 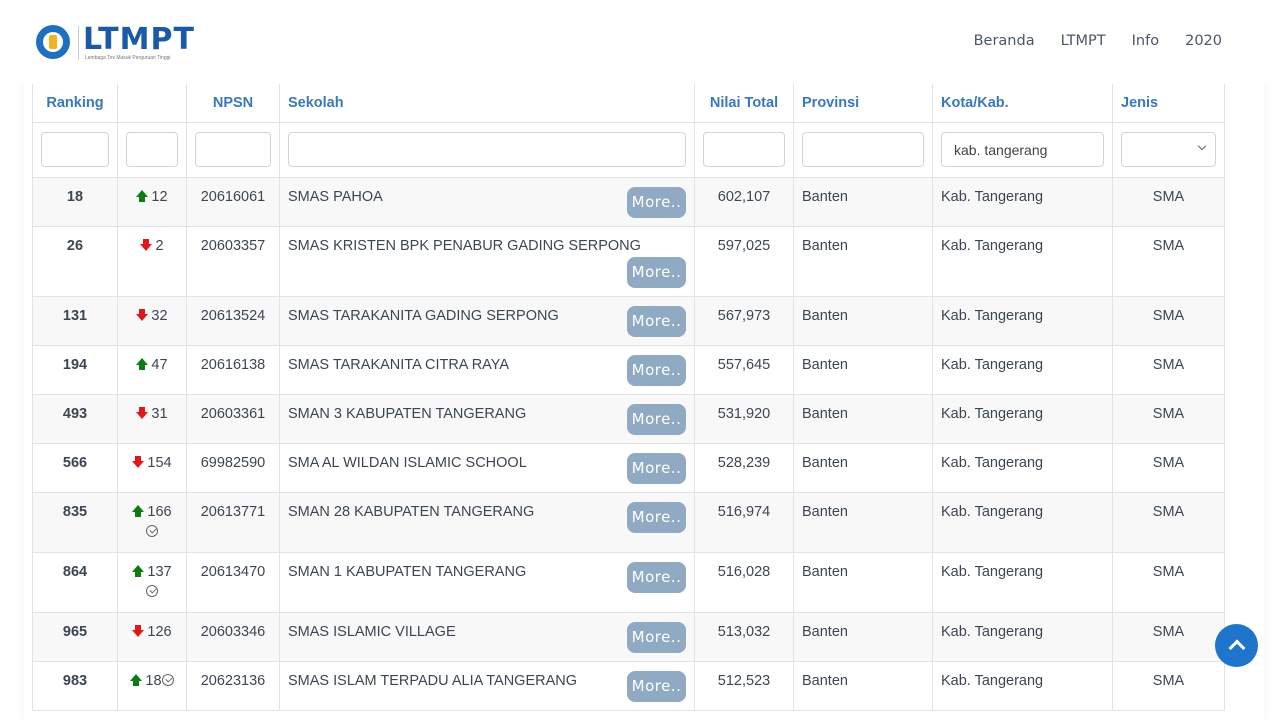 What do you see at coordinates (75, 467) in the screenshot?
I see `rank-cell: 566` at bounding box center [75, 467].